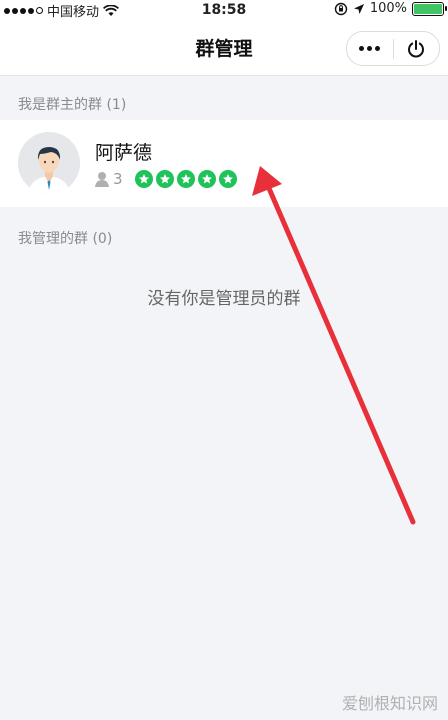  I want to click on location-icon, so click(358, 8).